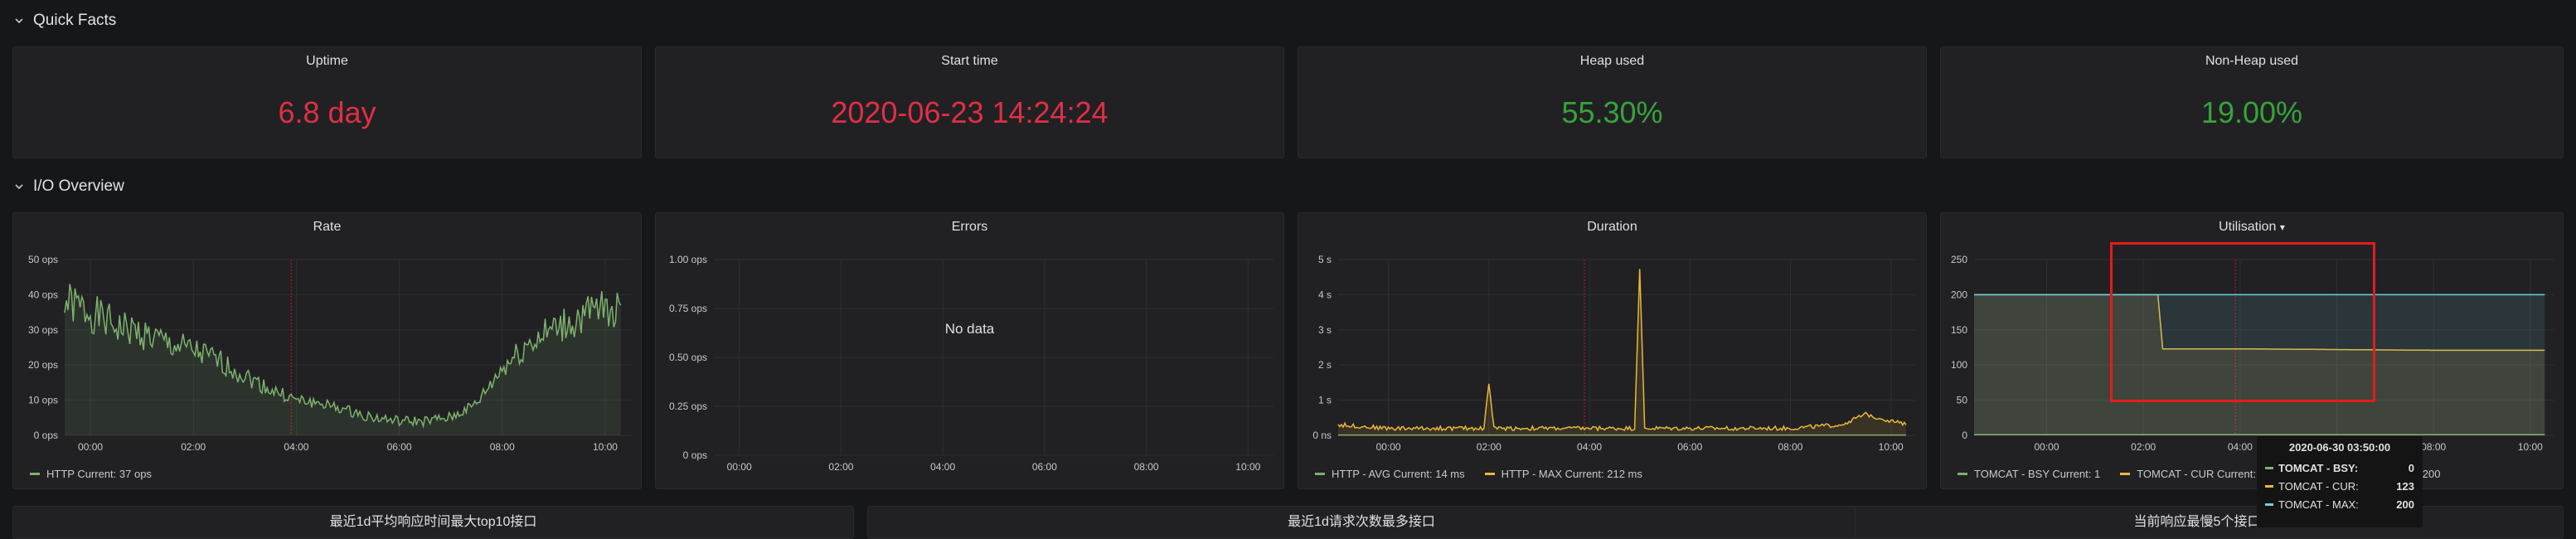 The image size is (2576, 539). I want to click on stat-panel-non-heap-used: Non-Heap used 19.00%, so click(2252, 102).